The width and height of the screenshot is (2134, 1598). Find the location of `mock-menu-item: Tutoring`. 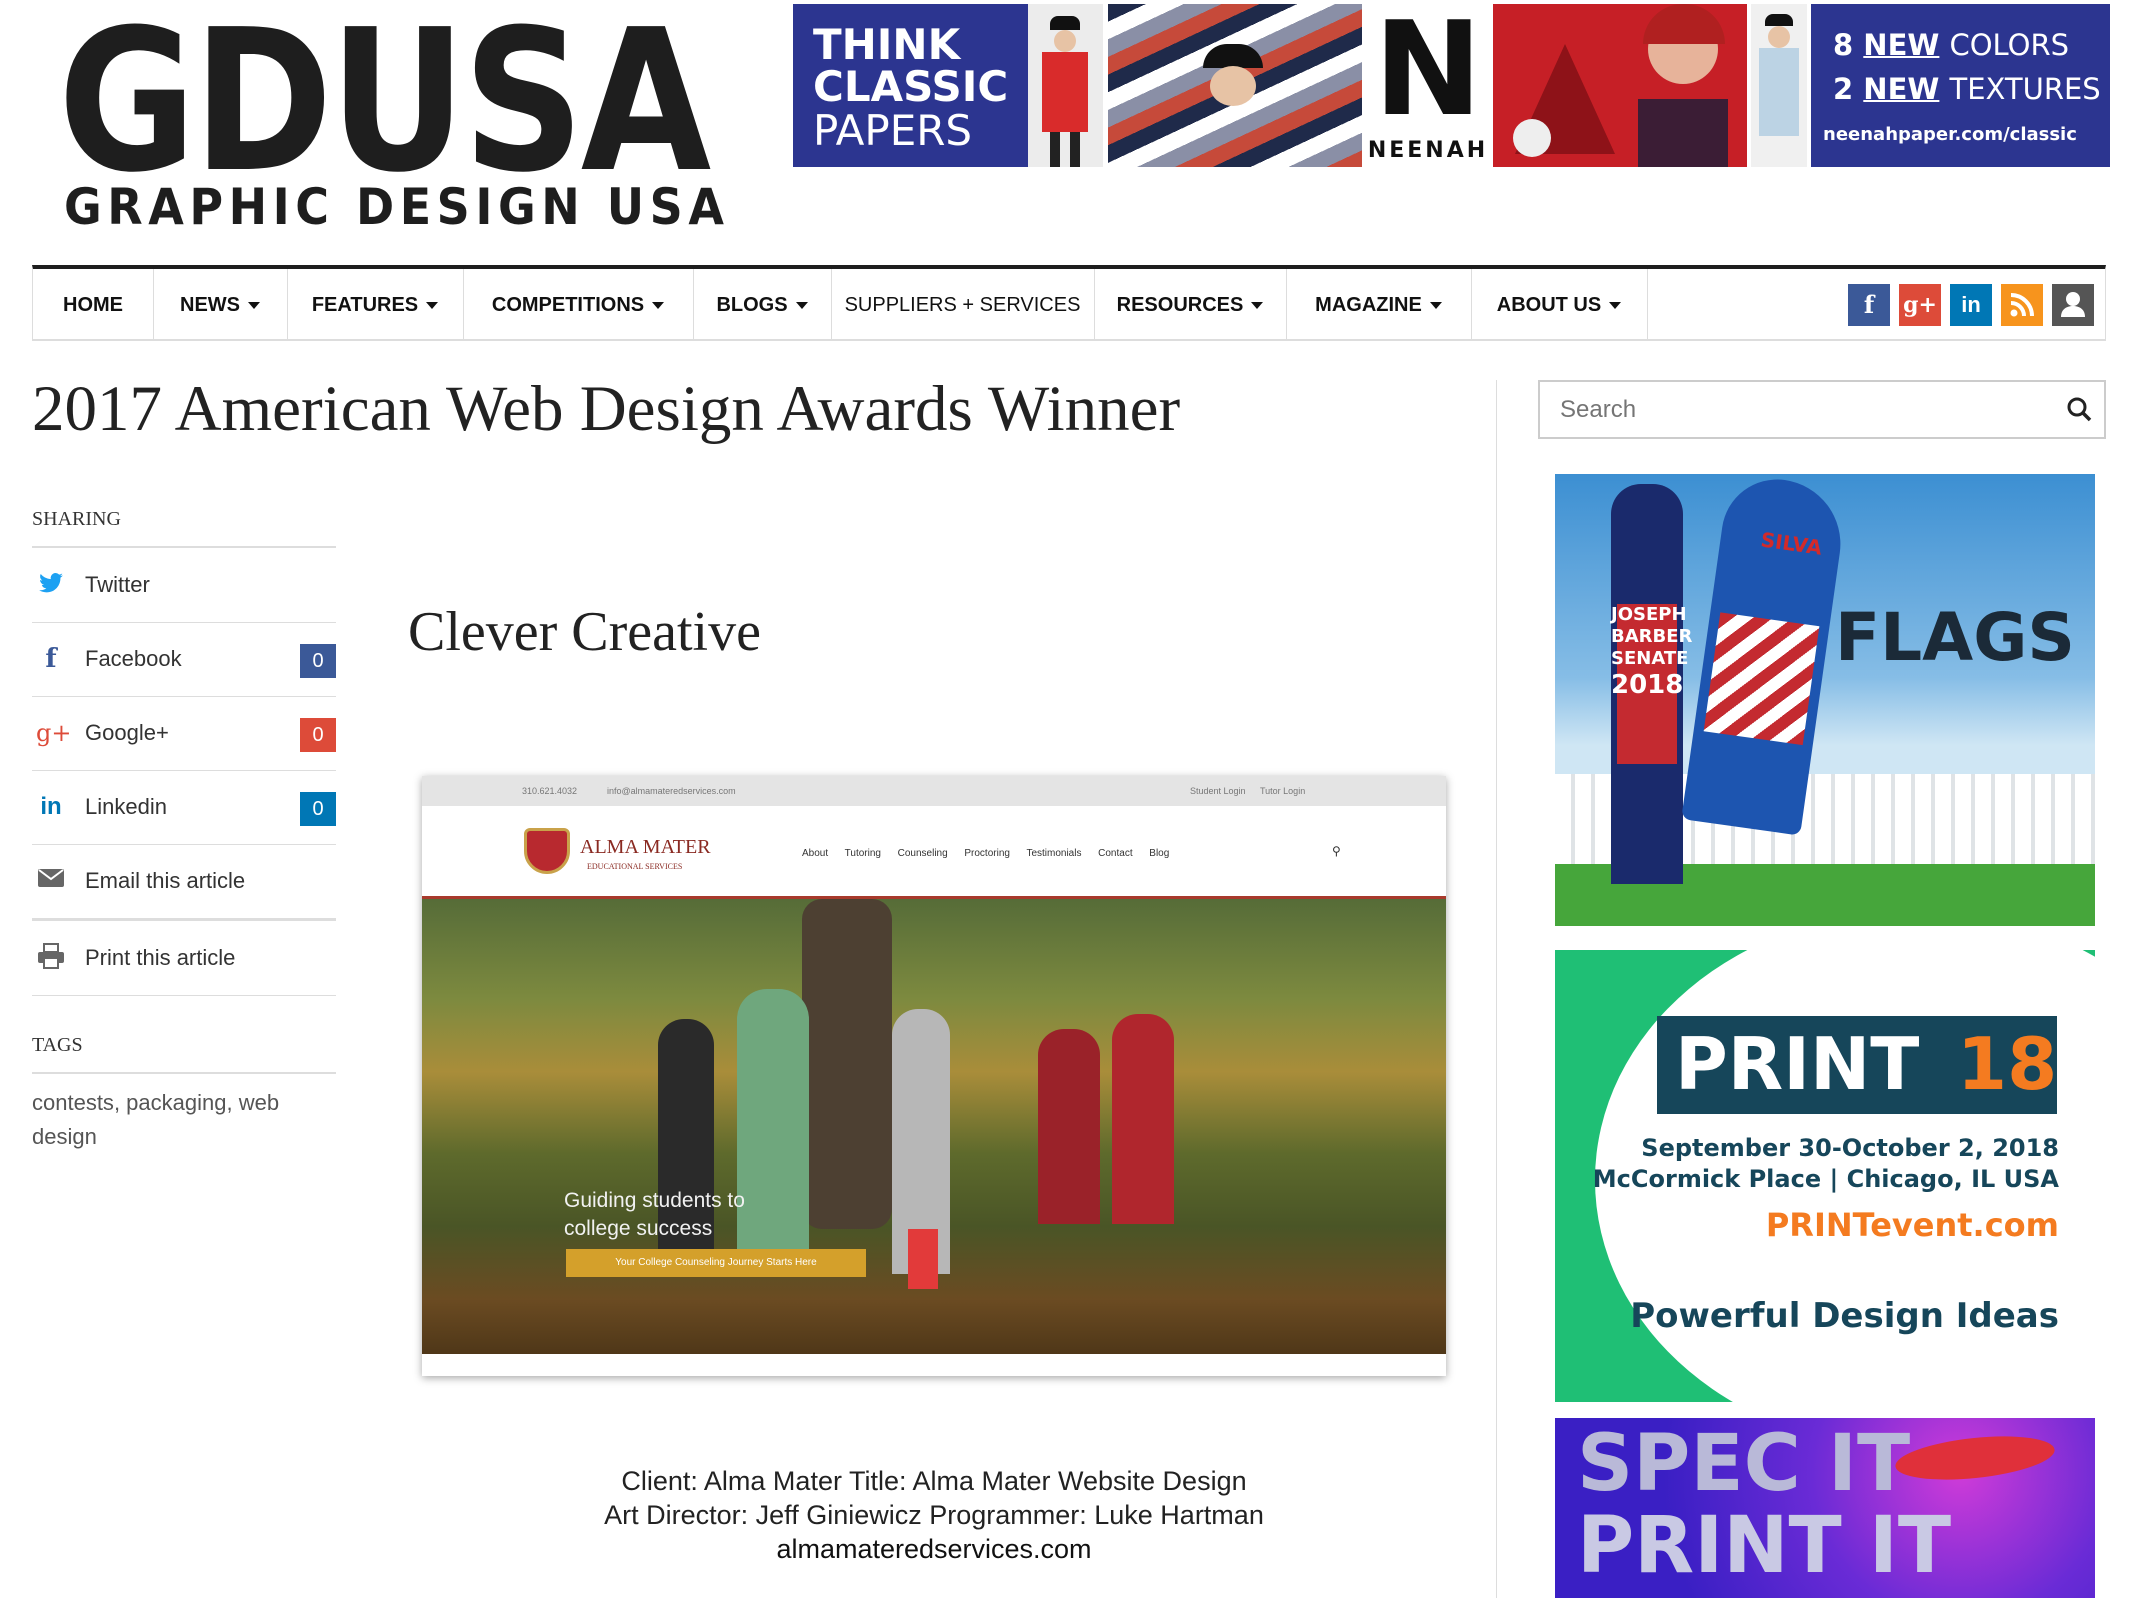

mock-menu-item: Tutoring is located at coordinates (862, 853).